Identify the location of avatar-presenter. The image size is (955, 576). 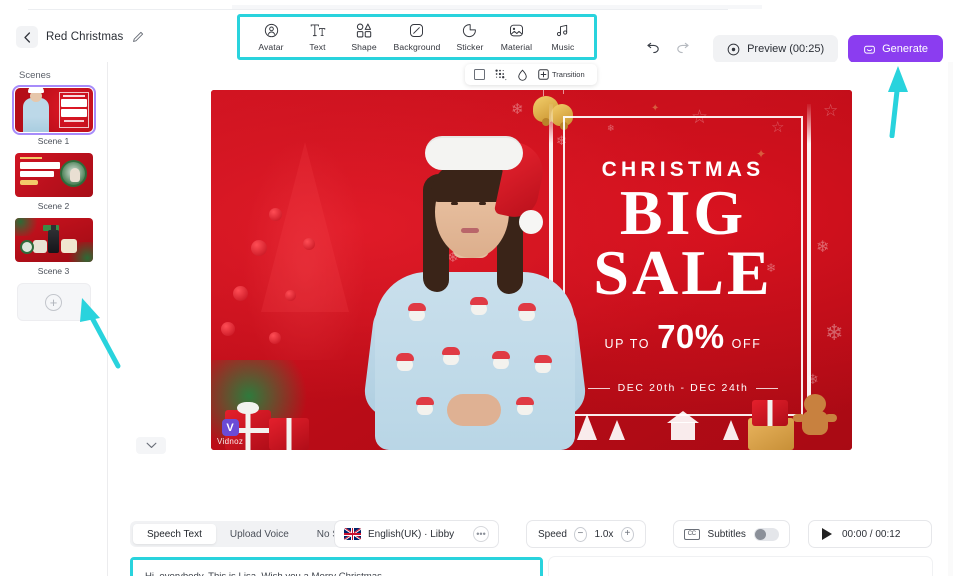
(475, 290).